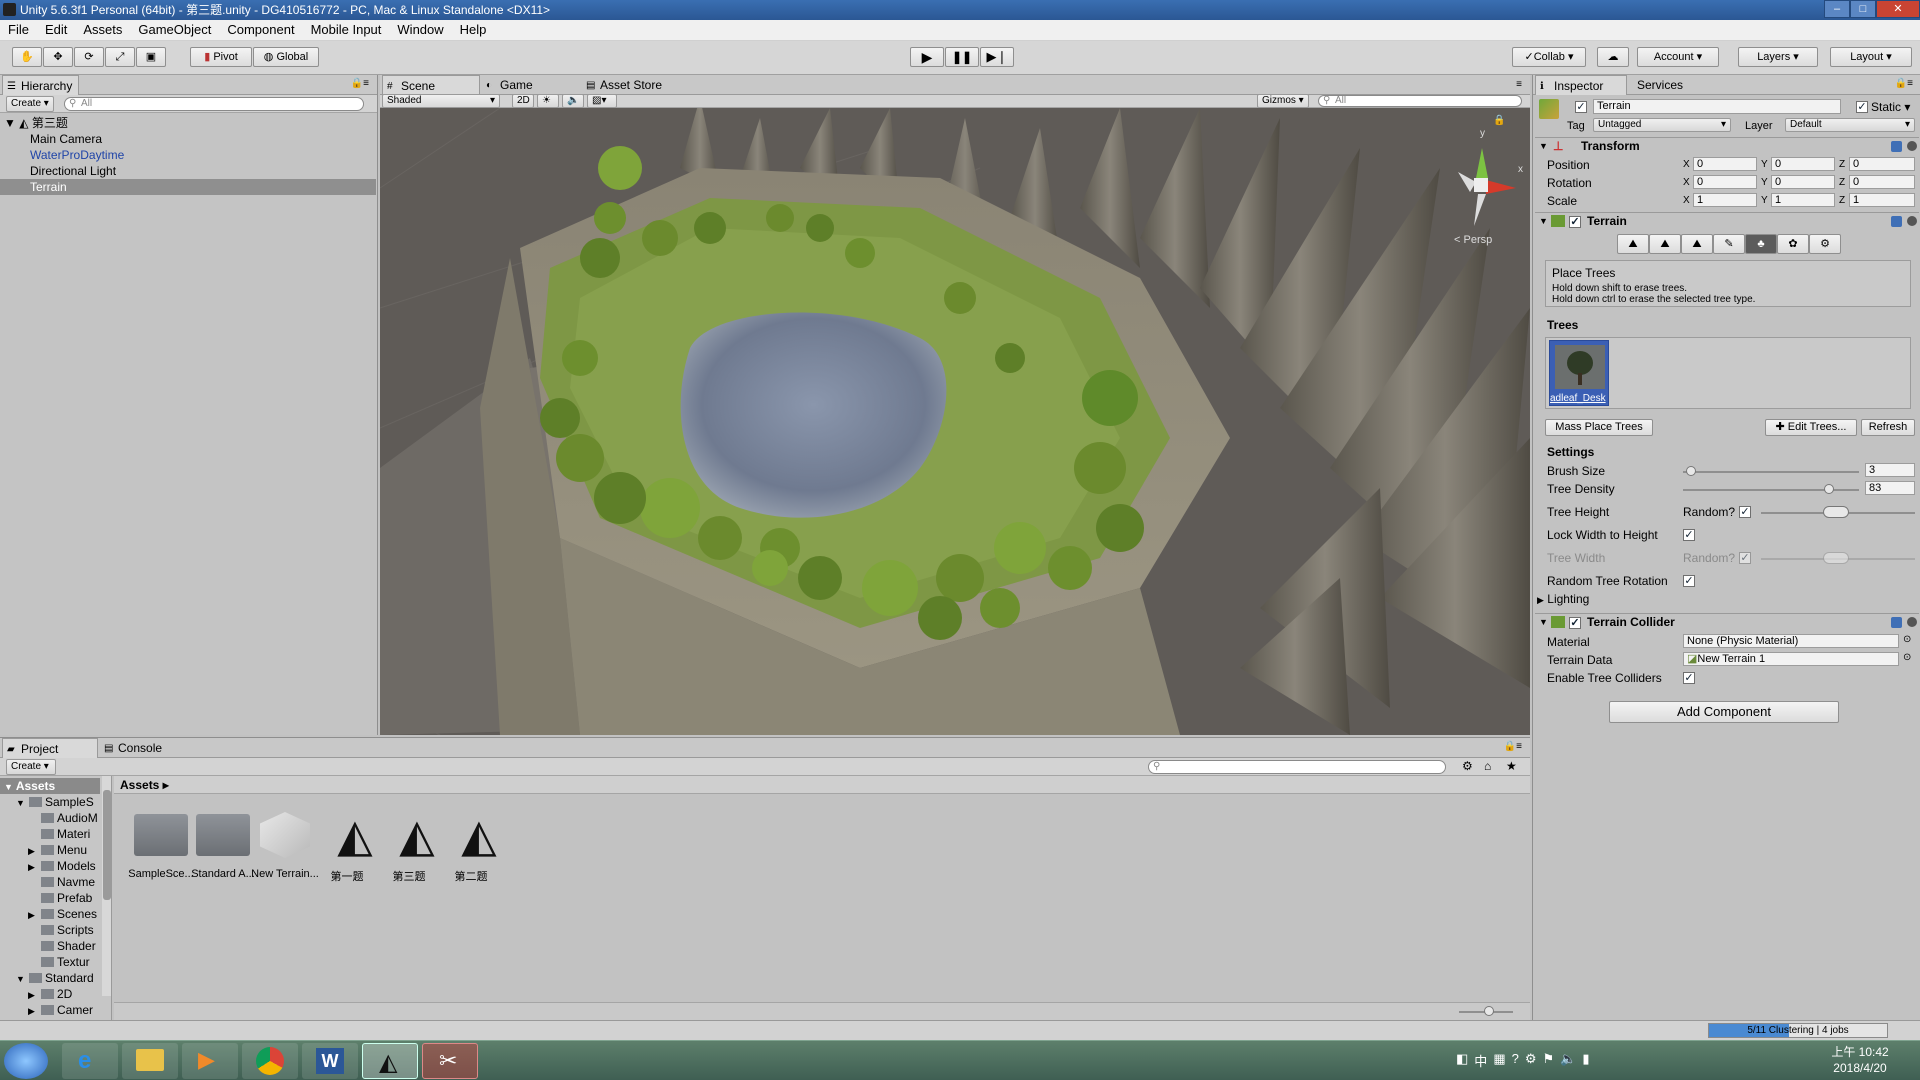 This screenshot has height=1080, width=1920. What do you see at coordinates (1724, 712) in the screenshot?
I see `add-component-button: Add Component` at bounding box center [1724, 712].